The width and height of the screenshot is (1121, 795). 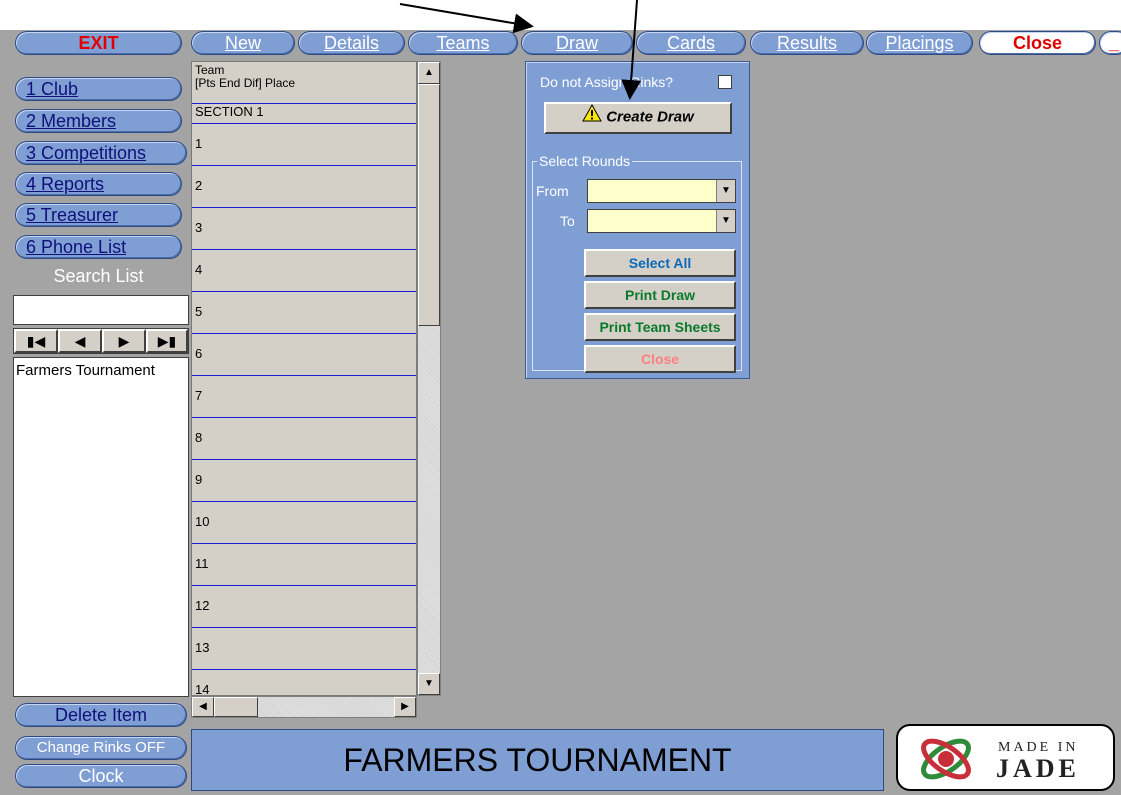 What do you see at coordinates (351, 43) in the screenshot?
I see `tab-details: Details` at bounding box center [351, 43].